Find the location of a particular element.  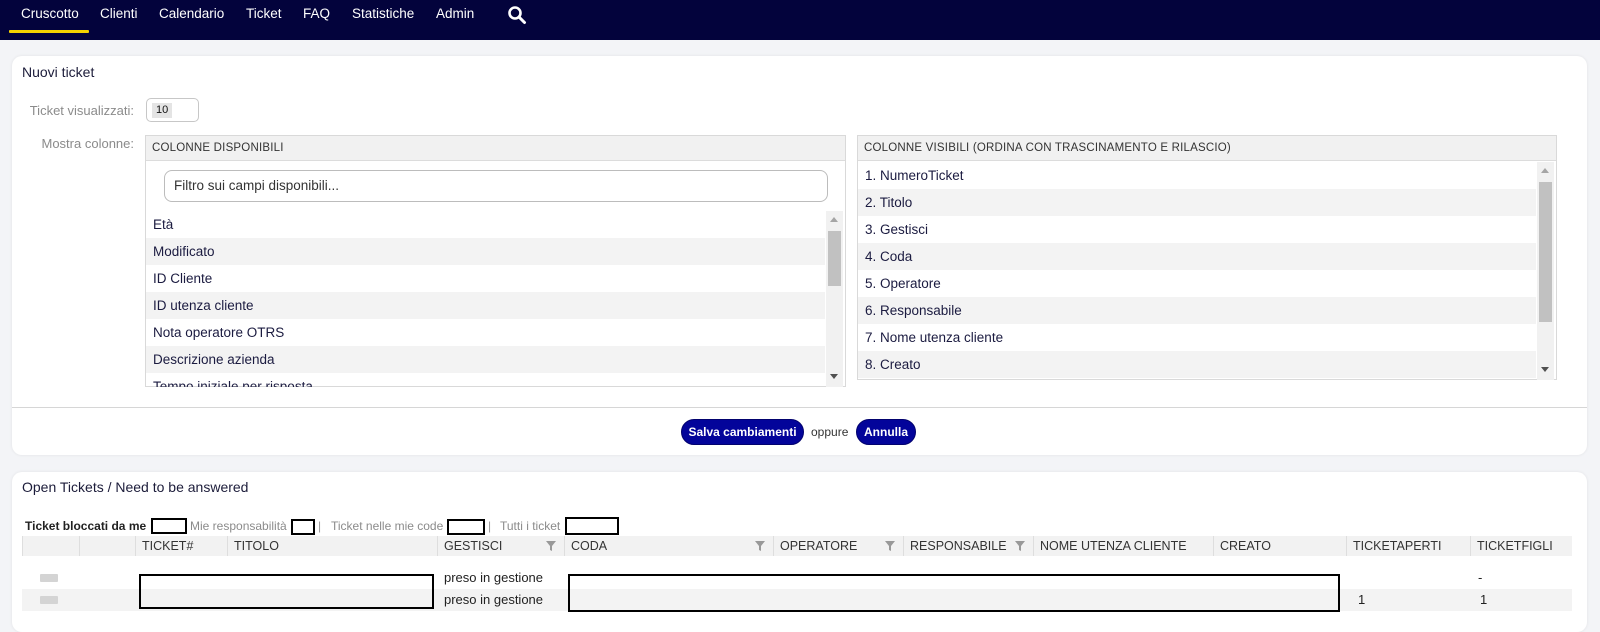

table-header-child-tickets: TICKETFIGLI is located at coordinates (1521, 546).